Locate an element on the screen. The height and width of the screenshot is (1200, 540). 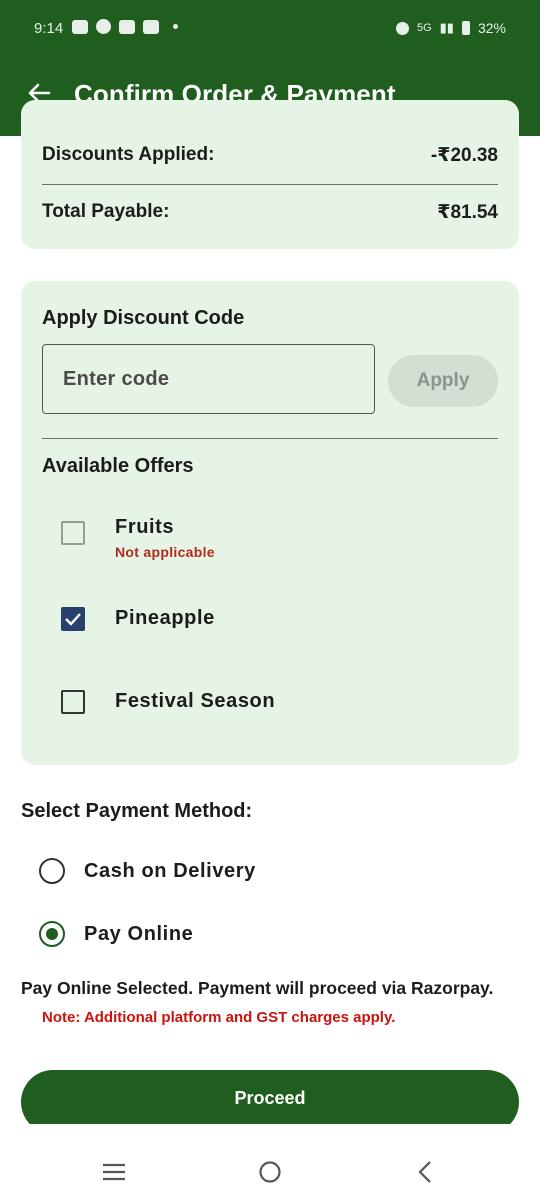
offer-item-pineapple: Pineapple is located at coordinates (138, 619).